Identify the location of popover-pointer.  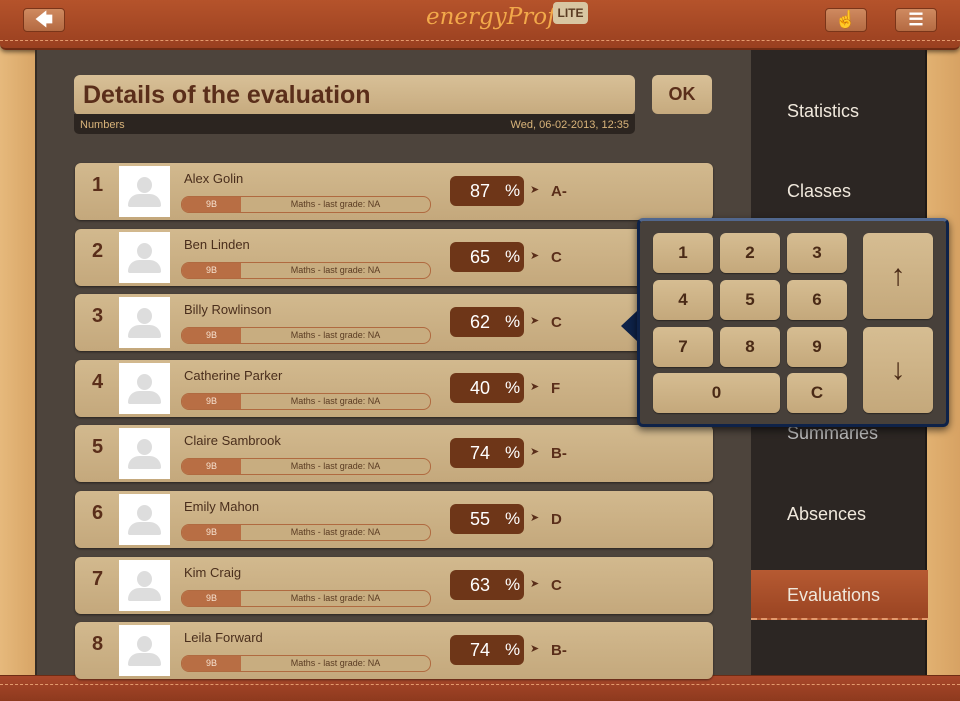
(629, 326).